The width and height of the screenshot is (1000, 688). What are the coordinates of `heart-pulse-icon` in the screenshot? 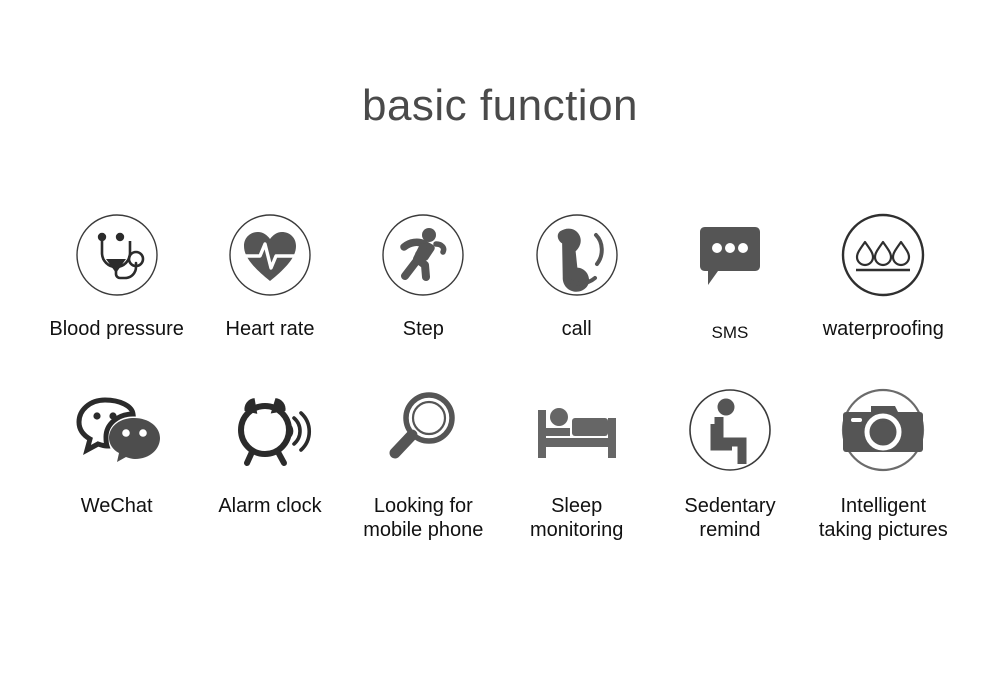 It's located at (270, 255).